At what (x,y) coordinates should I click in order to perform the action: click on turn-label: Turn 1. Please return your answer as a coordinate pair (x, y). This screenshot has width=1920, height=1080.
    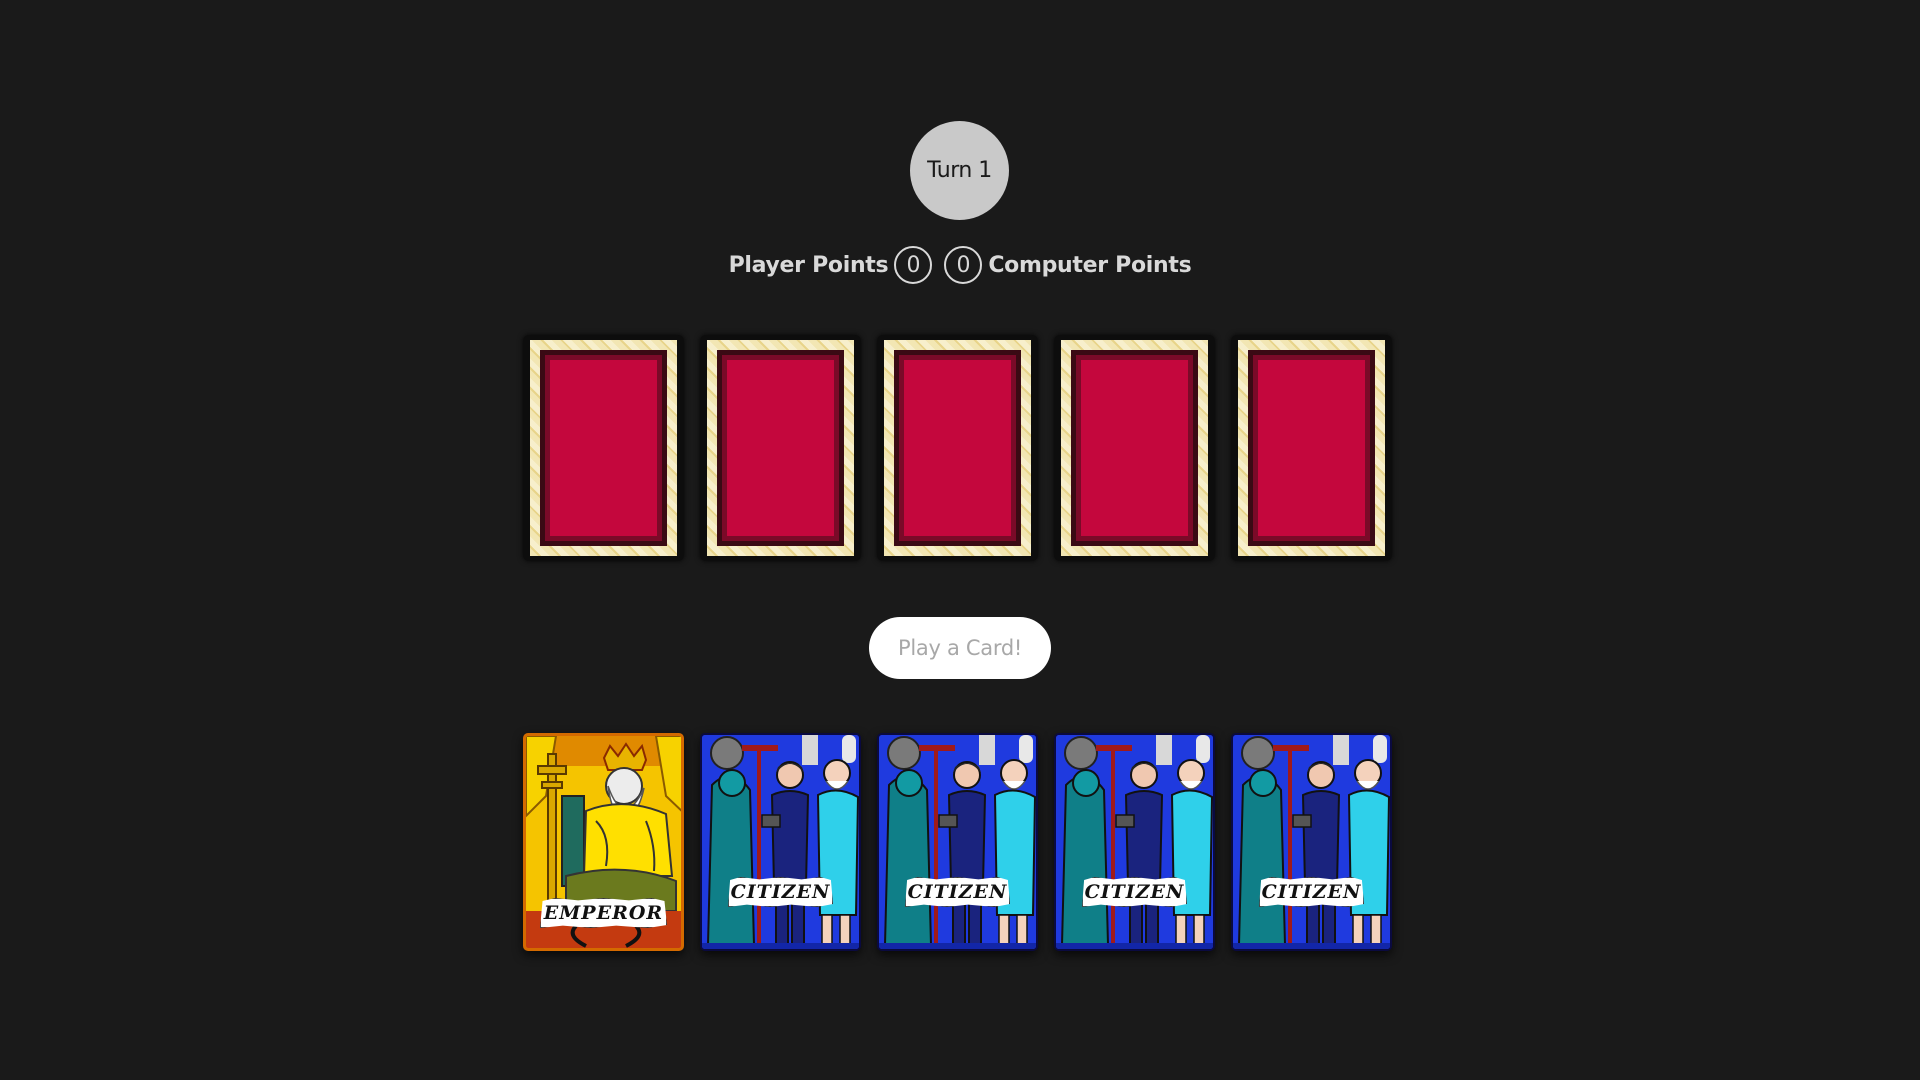
    Looking at the image, I should click on (959, 170).